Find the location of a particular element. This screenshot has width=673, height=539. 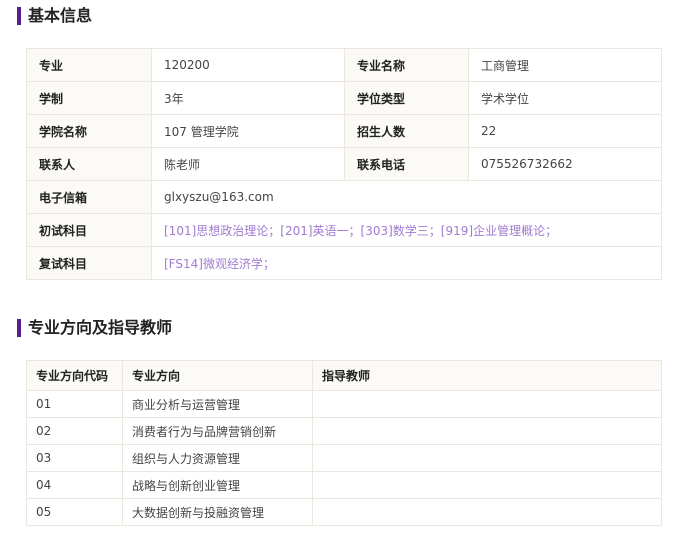

table-row: 02 消费者行为与品牌营销创新 is located at coordinates (344, 431).